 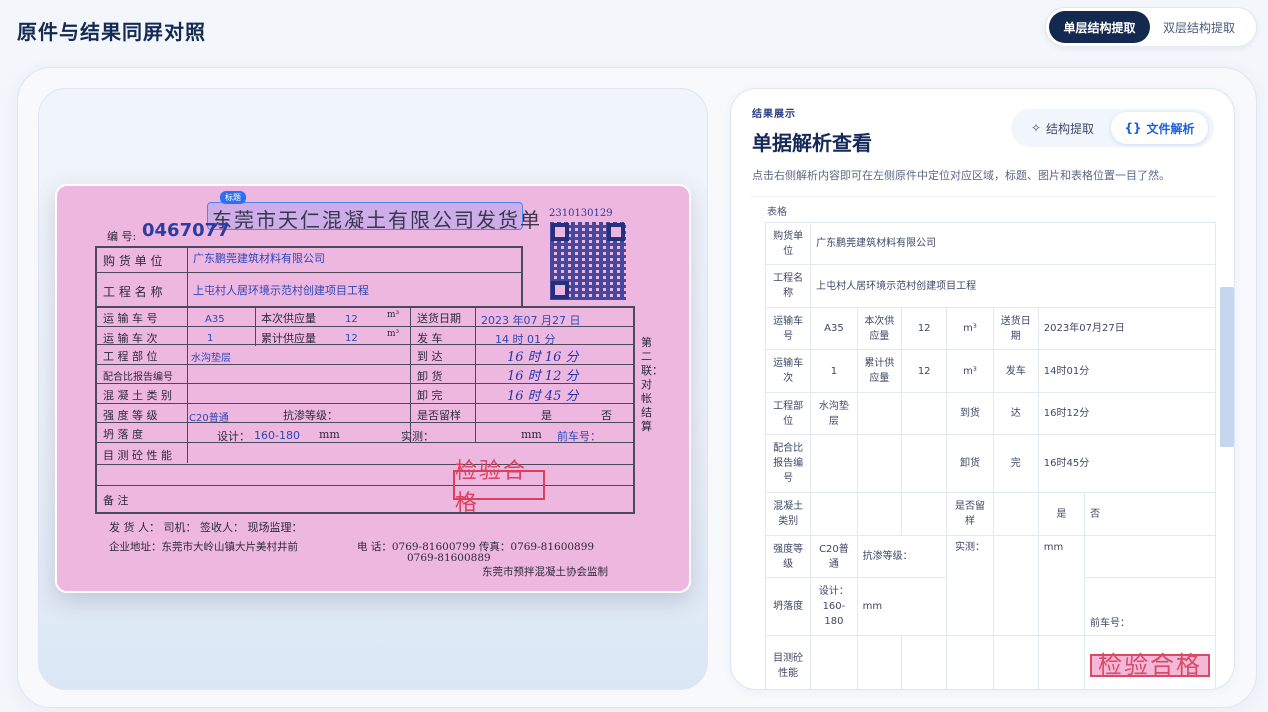 What do you see at coordinates (970, 585) in the screenshot?
I see `table-cell: 实测：` at bounding box center [970, 585].